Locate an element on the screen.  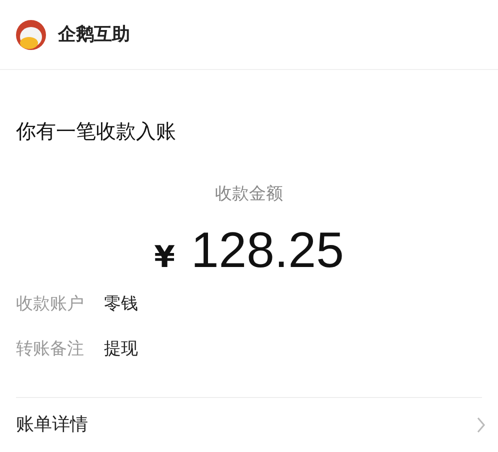
bill-details-row: 账单详情 is located at coordinates (249, 425).